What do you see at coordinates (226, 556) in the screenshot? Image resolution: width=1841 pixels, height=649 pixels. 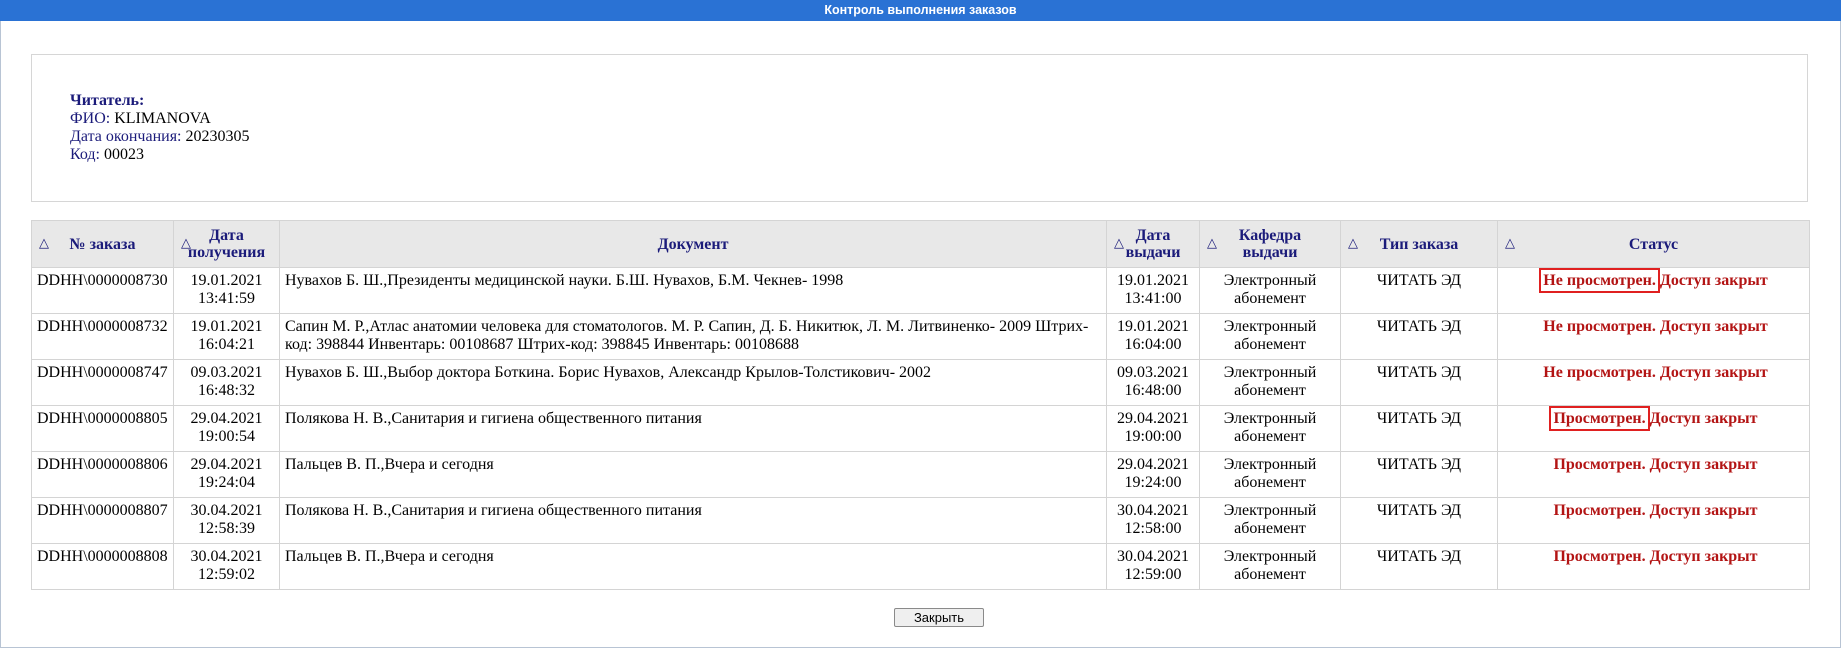 I see `received-date: 30.04.2021` at bounding box center [226, 556].